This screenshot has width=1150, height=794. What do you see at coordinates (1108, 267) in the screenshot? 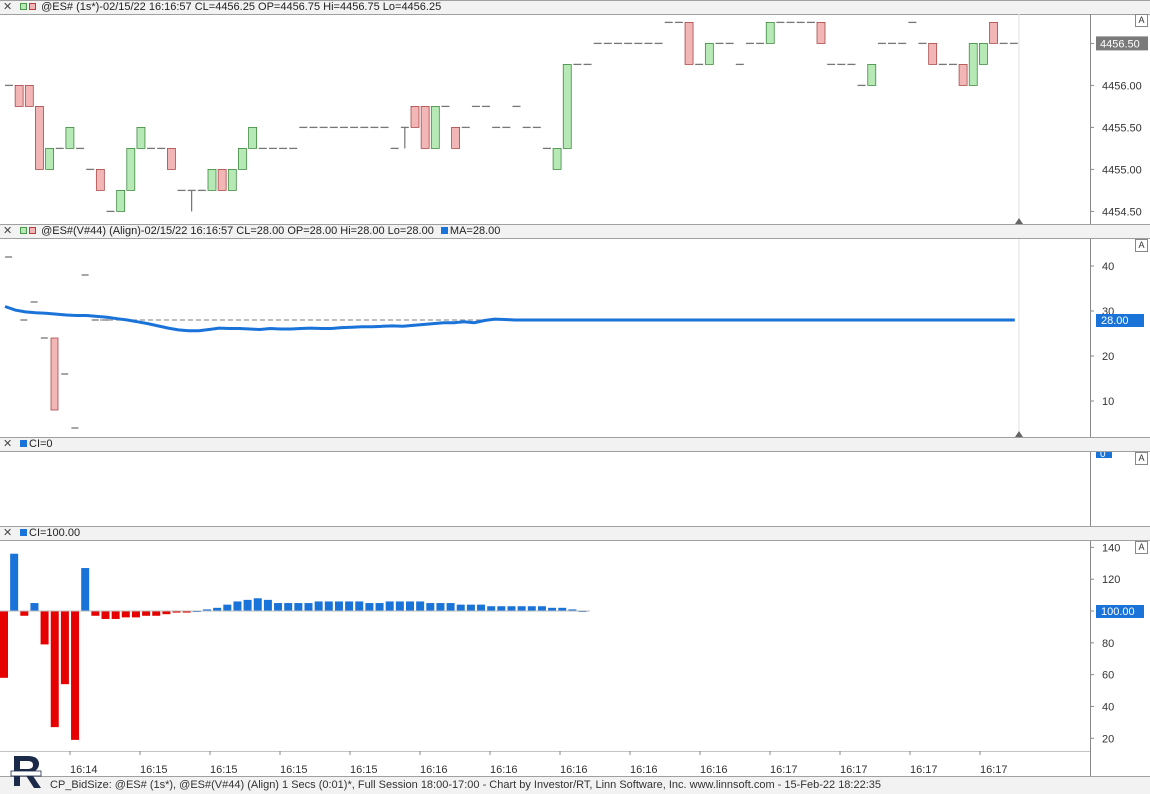
I see `volume-axis-tick-label: 40` at bounding box center [1108, 267].